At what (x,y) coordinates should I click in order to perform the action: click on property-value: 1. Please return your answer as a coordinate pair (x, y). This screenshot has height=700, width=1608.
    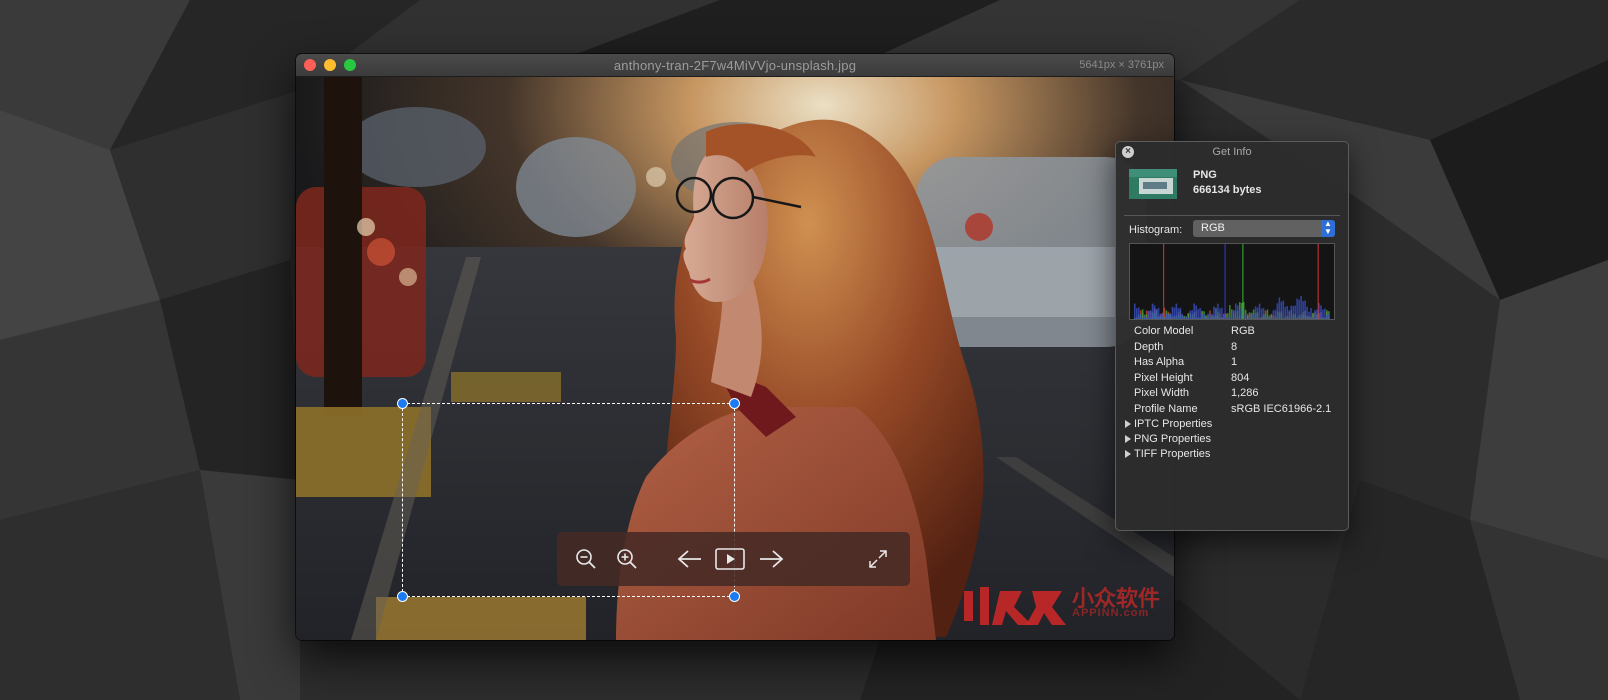
    Looking at the image, I should click on (1234, 362).